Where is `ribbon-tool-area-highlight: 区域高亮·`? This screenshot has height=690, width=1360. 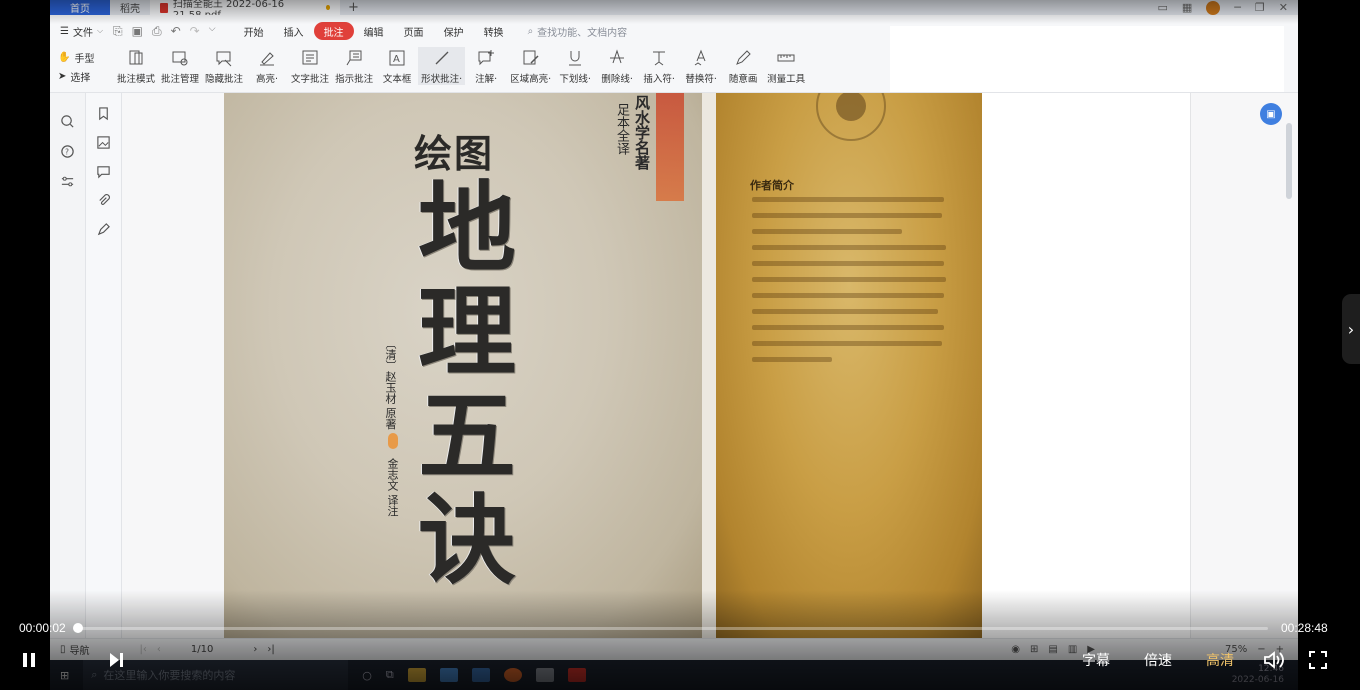 ribbon-tool-area-highlight: 区域高亮· is located at coordinates (530, 66).